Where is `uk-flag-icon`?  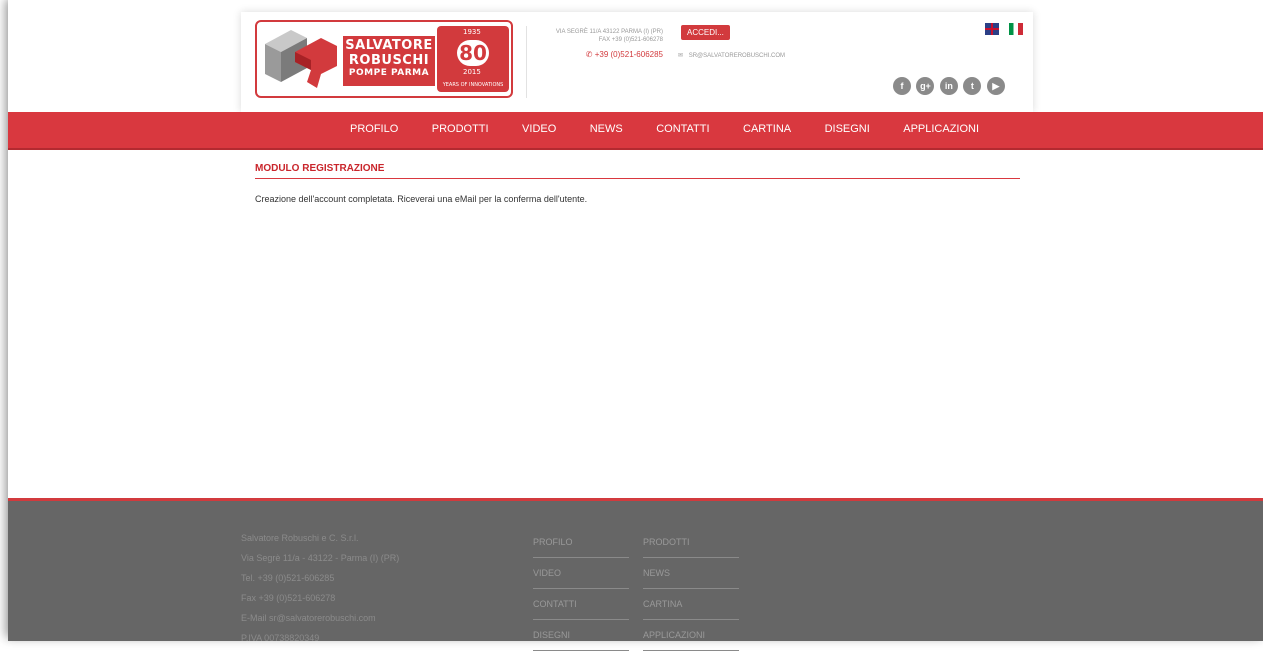 uk-flag-icon is located at coordinates (992, 29).